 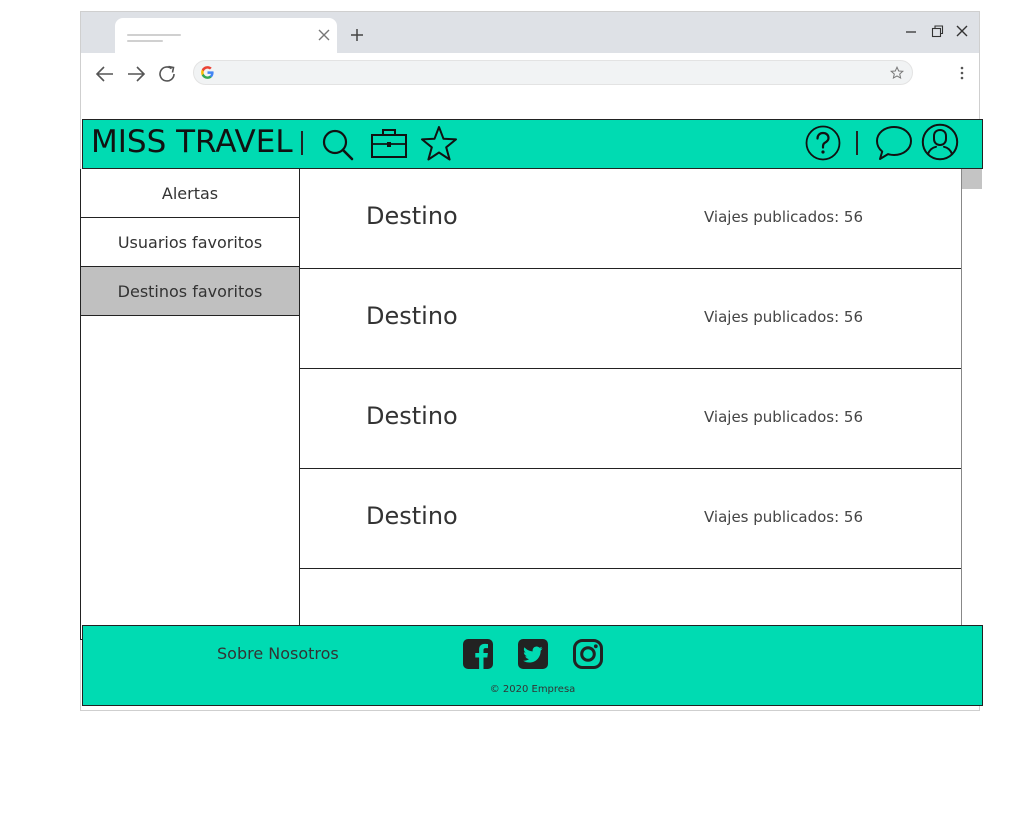 What do you see at coordinates (588, 654) in the screenshot?
I see `instagram-icon` at bounding box center [588, 654].